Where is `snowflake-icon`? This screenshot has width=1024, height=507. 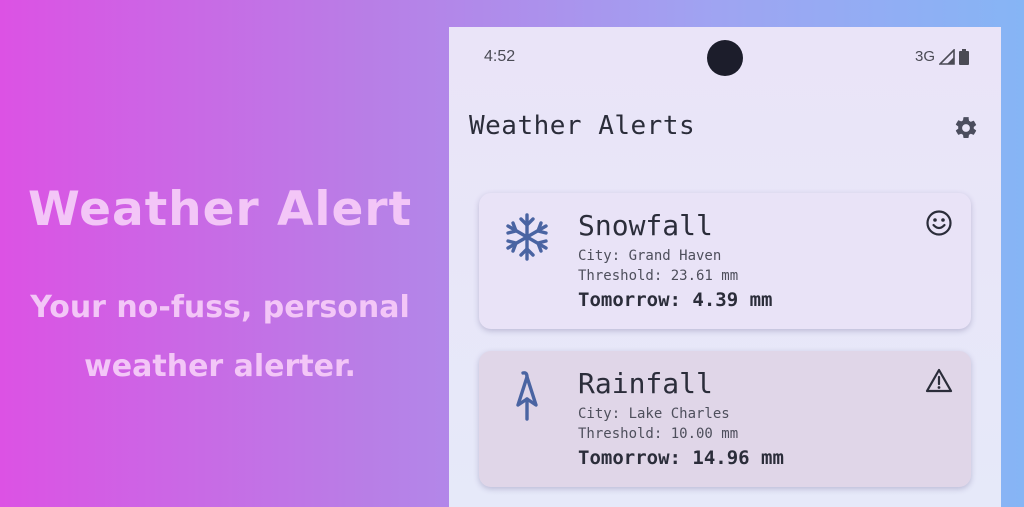 snowflake-icon is located at coordinates (527, 237).